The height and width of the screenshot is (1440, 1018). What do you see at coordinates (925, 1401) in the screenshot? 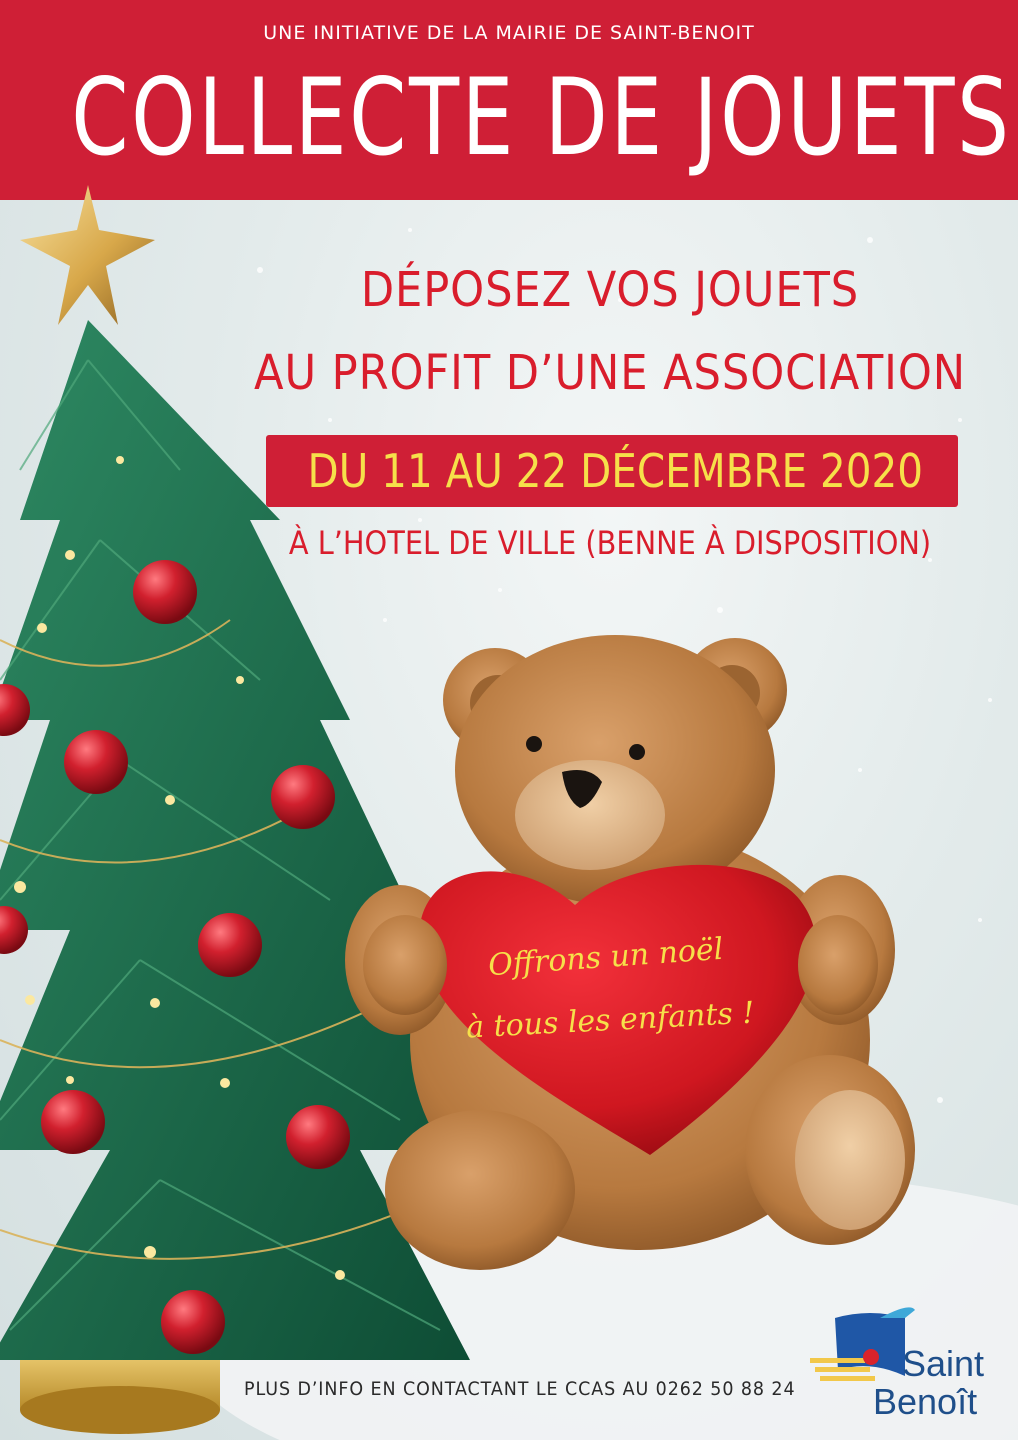
I see `logo-text-benoit: Benoît` at bounding box center [925, 1401].